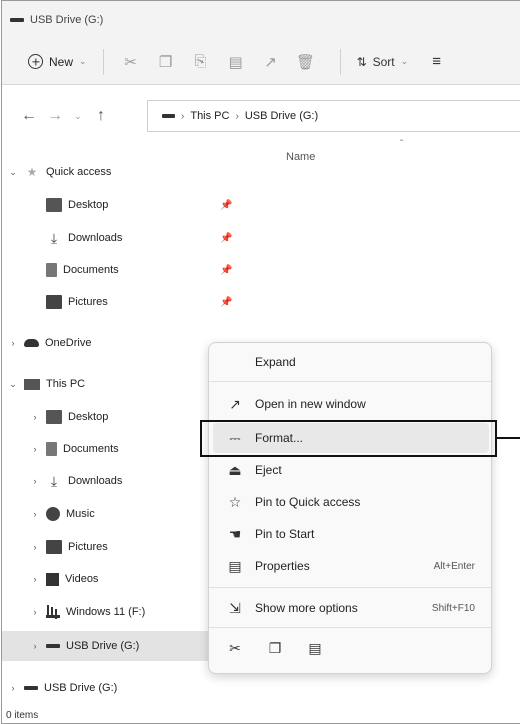 The width and height of the screenshot is (520, 724). I want to click on open-new-window-icon: ↗, so click(235, 403).